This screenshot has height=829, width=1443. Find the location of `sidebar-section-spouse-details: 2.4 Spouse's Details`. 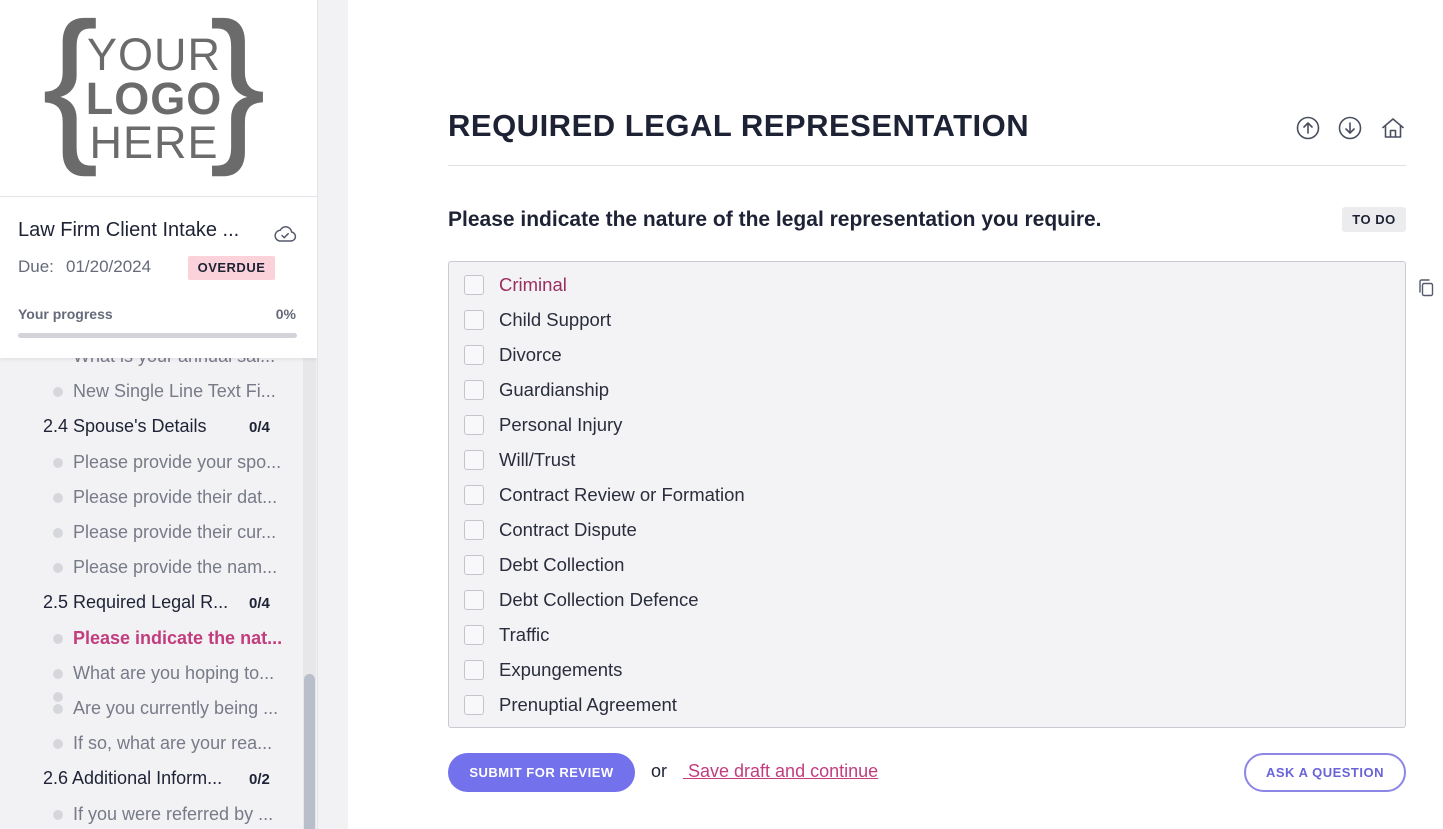

sidebar-section-spouse-details: 2.4 Spouse's Details is located at coordinates (138, 426).